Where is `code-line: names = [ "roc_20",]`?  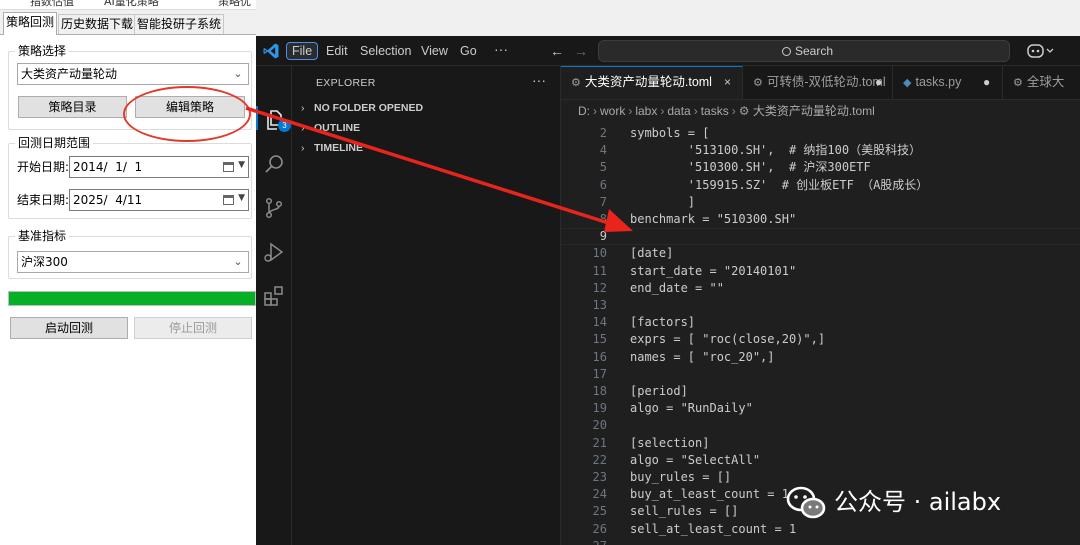 code-line: names = [ "roc_20",] is located at coordinates (702, 357).